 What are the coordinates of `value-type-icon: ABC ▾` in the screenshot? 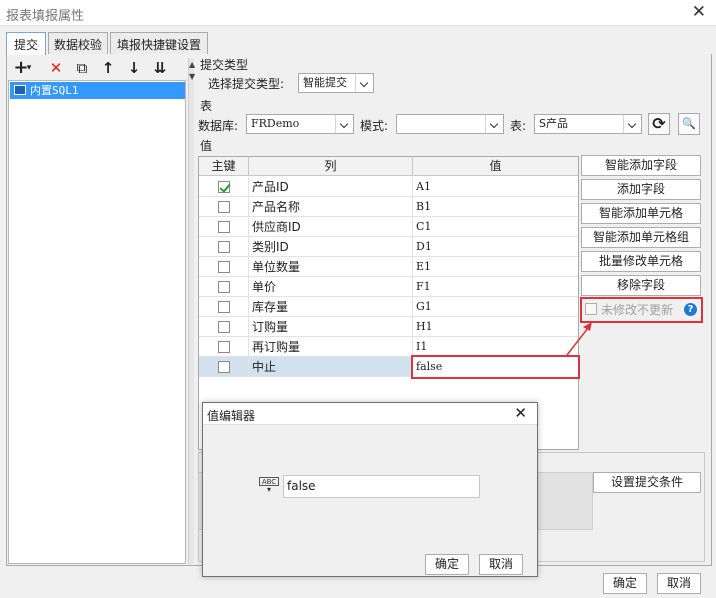 It's located at (269, 487).